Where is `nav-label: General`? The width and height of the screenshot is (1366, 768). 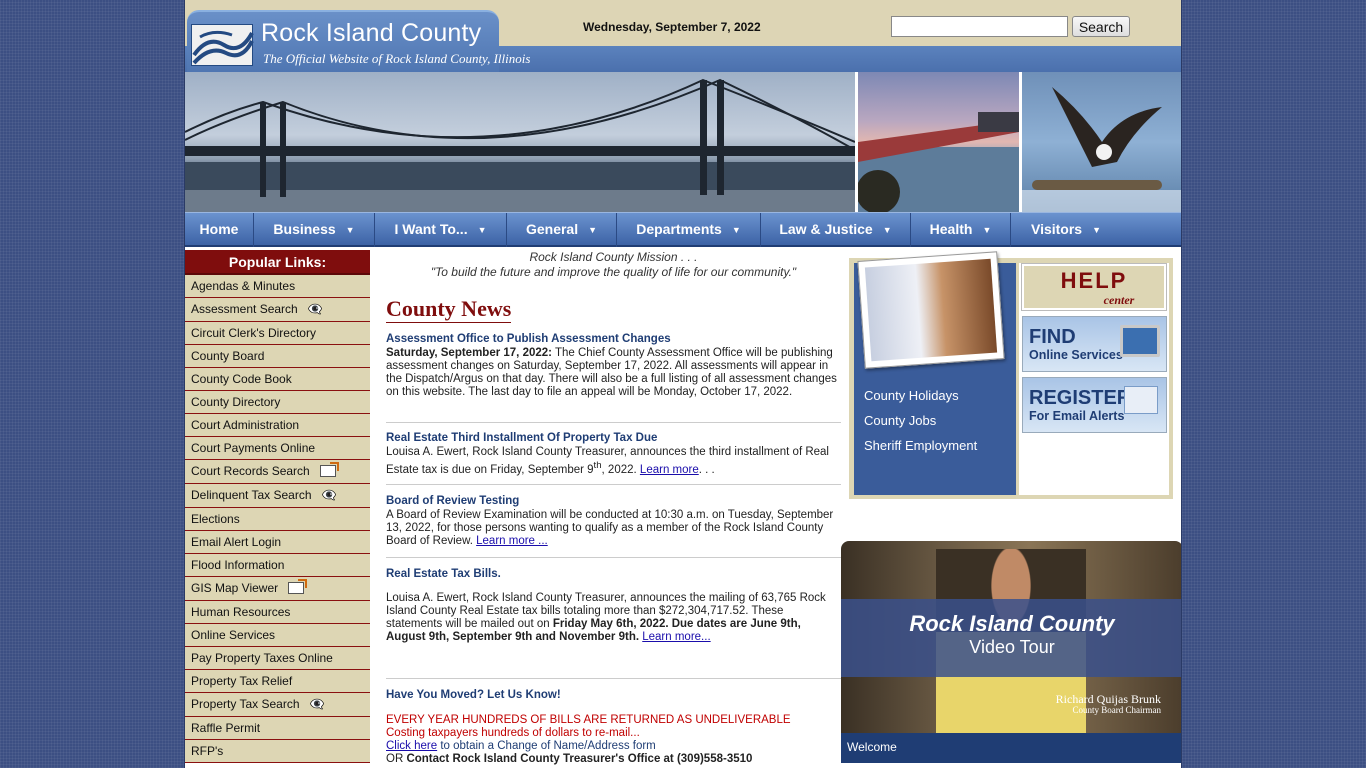 nav-label: General is located at coordinates (552, 229).